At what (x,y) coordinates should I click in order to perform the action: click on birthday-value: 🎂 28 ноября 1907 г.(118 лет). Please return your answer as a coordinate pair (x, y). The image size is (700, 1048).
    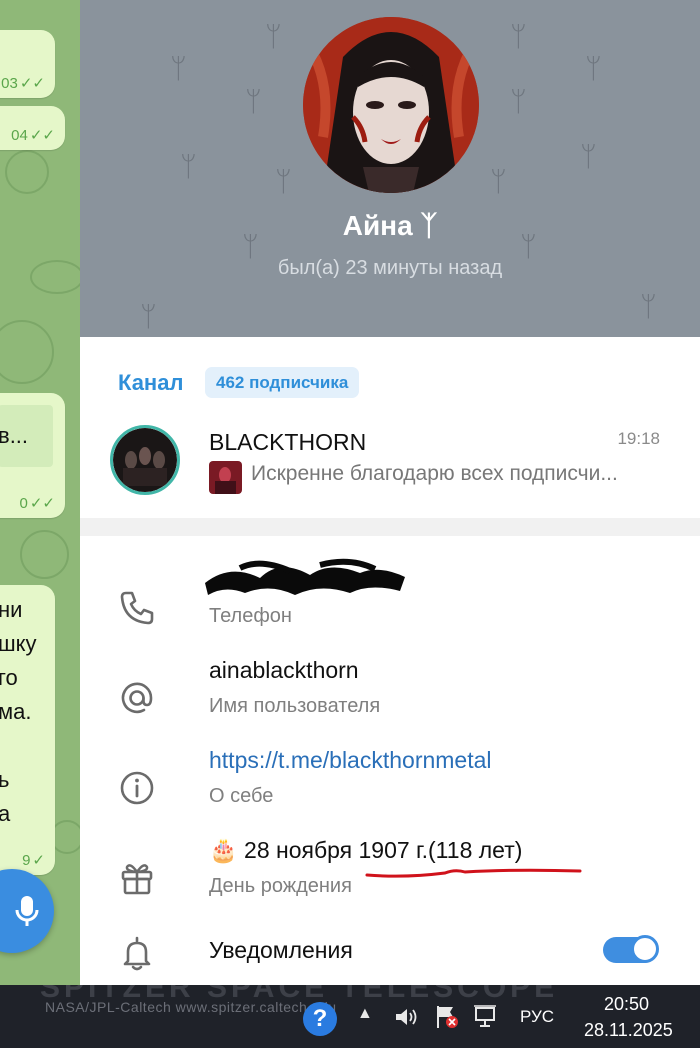
    Looking at the image, I should click on (366, 850).